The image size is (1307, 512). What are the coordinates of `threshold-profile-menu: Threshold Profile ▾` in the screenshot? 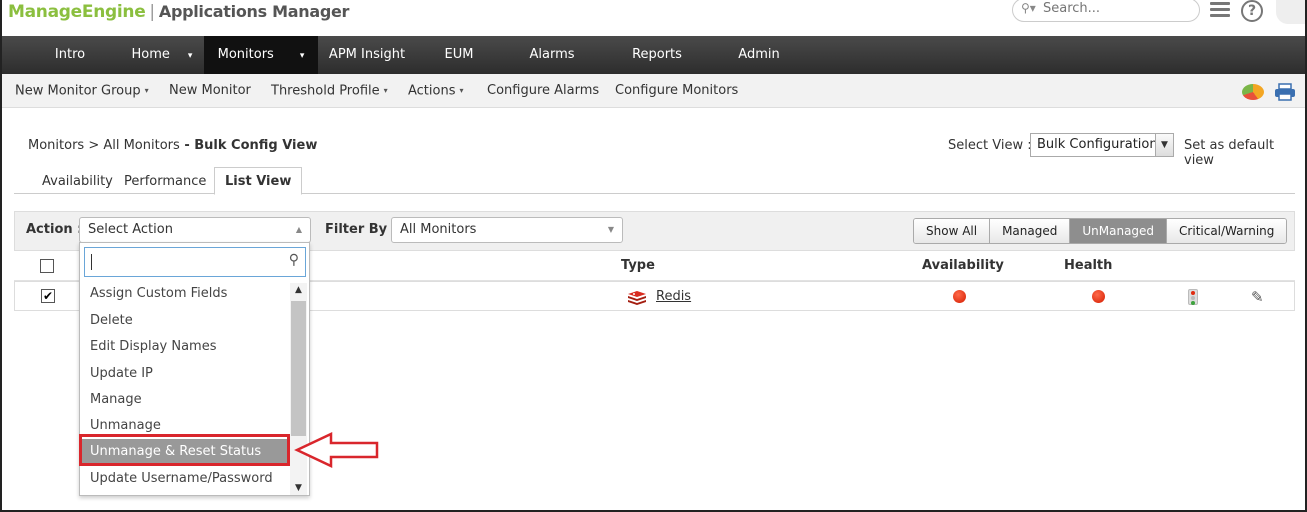 It's located at (329, 91).